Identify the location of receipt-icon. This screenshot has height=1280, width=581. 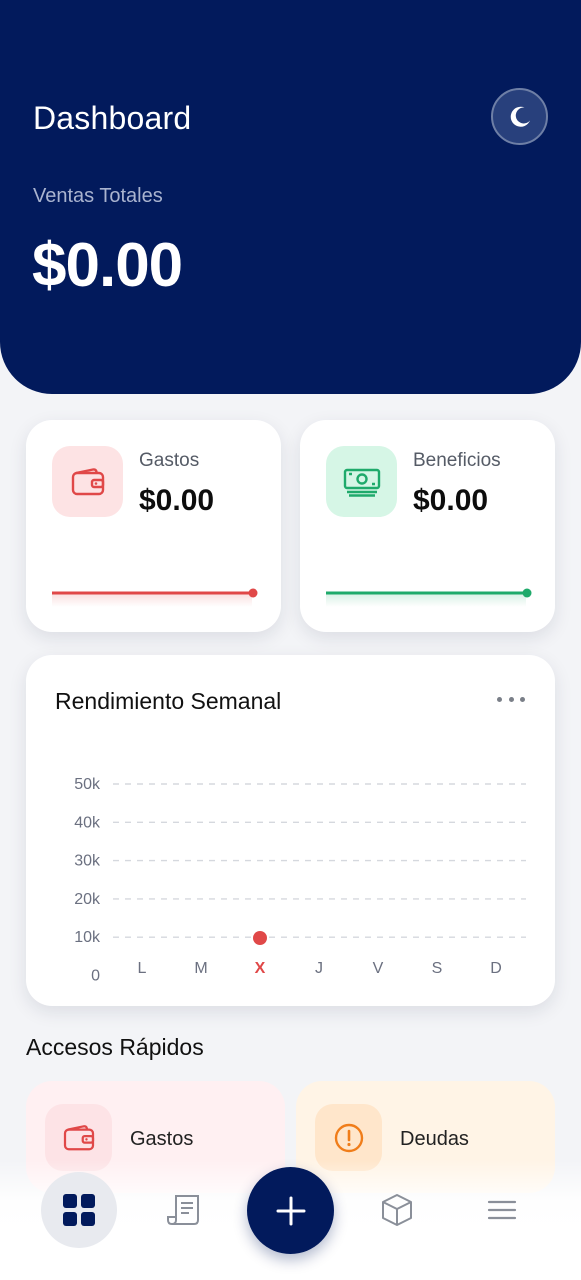
(183, 1210).